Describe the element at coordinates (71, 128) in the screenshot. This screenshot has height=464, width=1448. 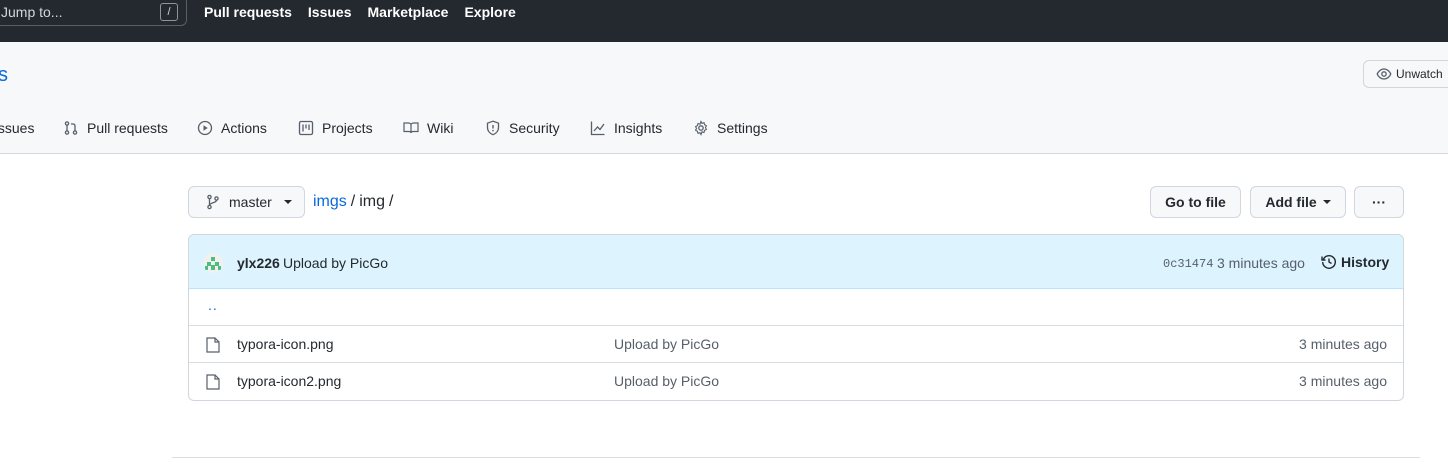
I see `pull-request-icon` at that location.